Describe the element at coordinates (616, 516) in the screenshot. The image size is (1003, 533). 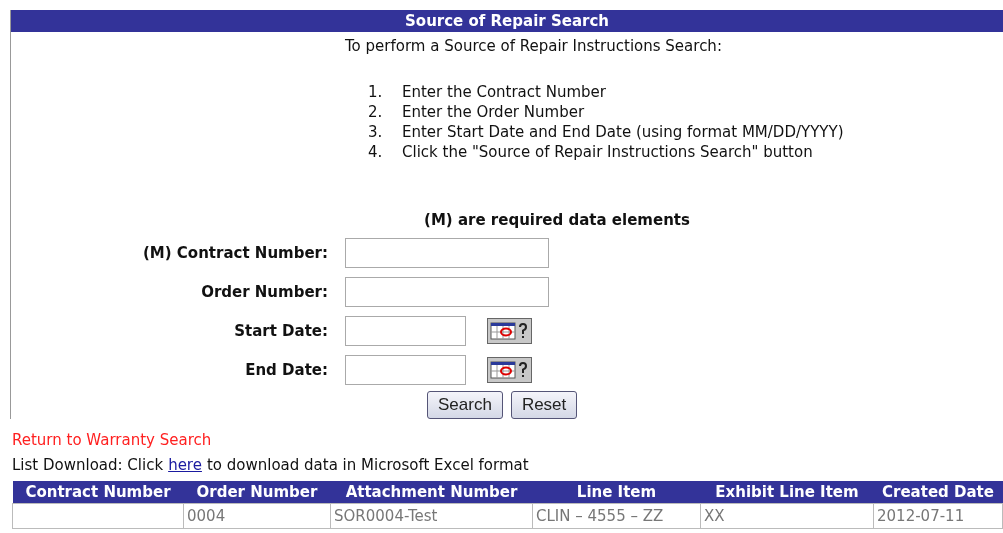
I see `table-cell: CLIN – 4555 – ZZ` at that location.